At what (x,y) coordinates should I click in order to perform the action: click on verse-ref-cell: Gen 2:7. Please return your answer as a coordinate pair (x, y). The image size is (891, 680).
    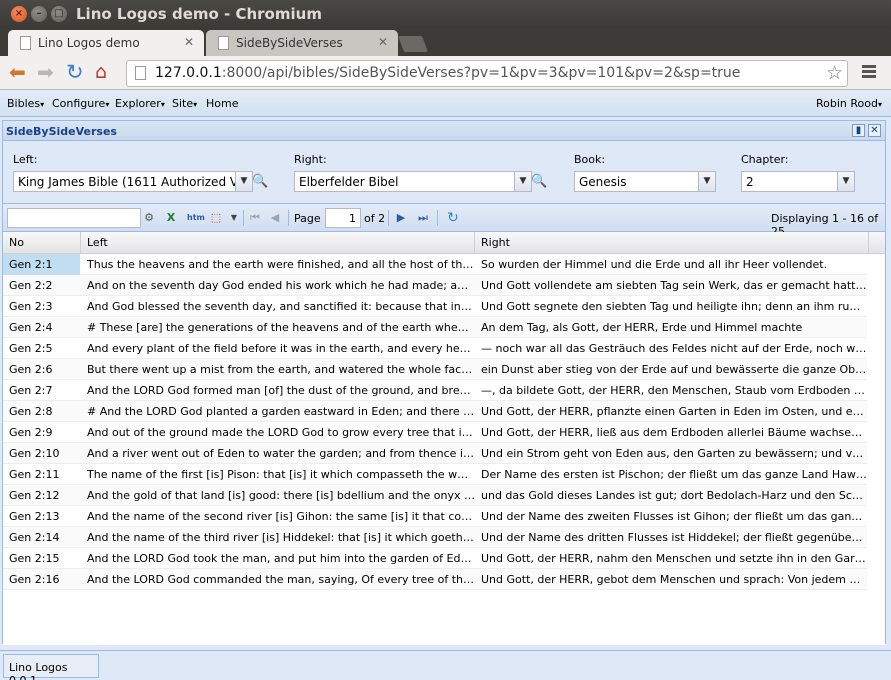
    Looking at the image, I should click on (41, 390).